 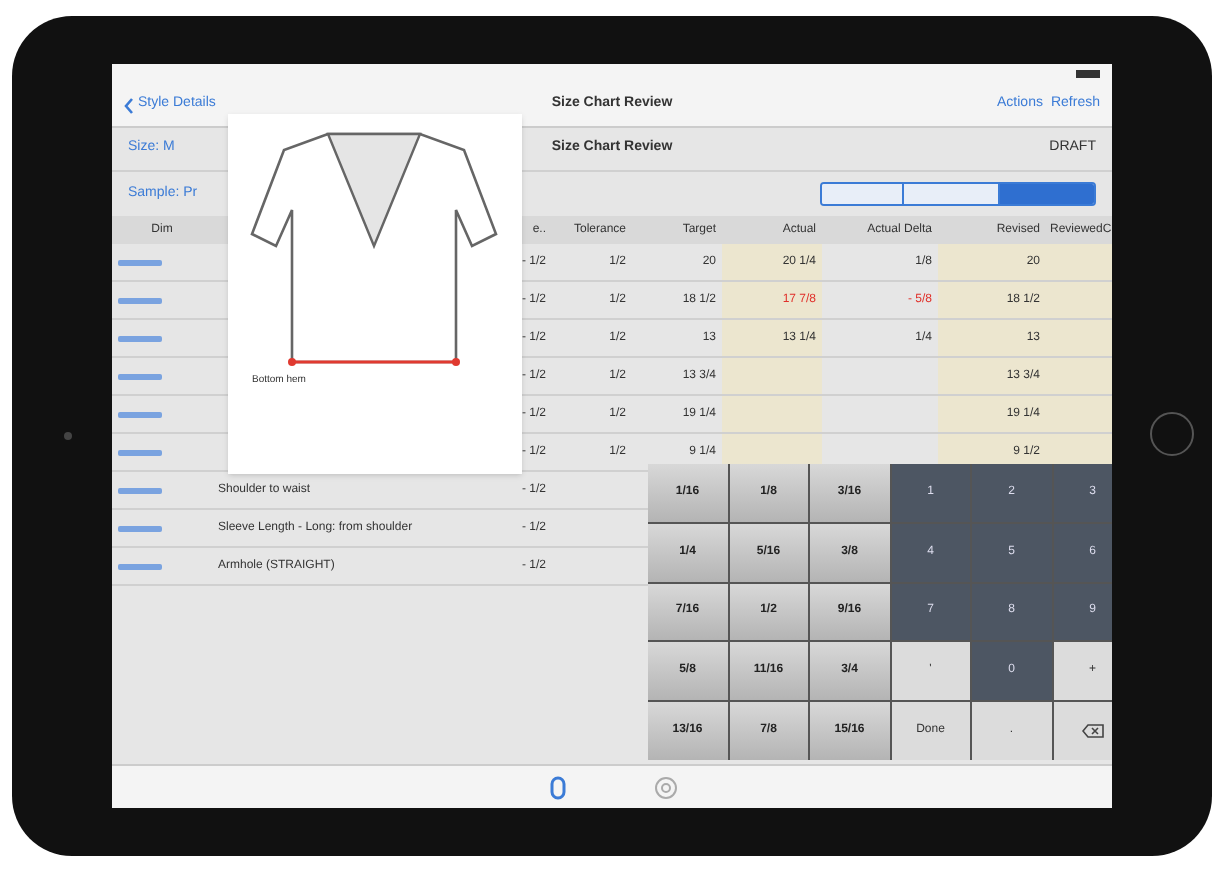 What do you see at coordinates (1172, 434) in the screenshot?
I see `home-button` at bounding box center [1172, 434].